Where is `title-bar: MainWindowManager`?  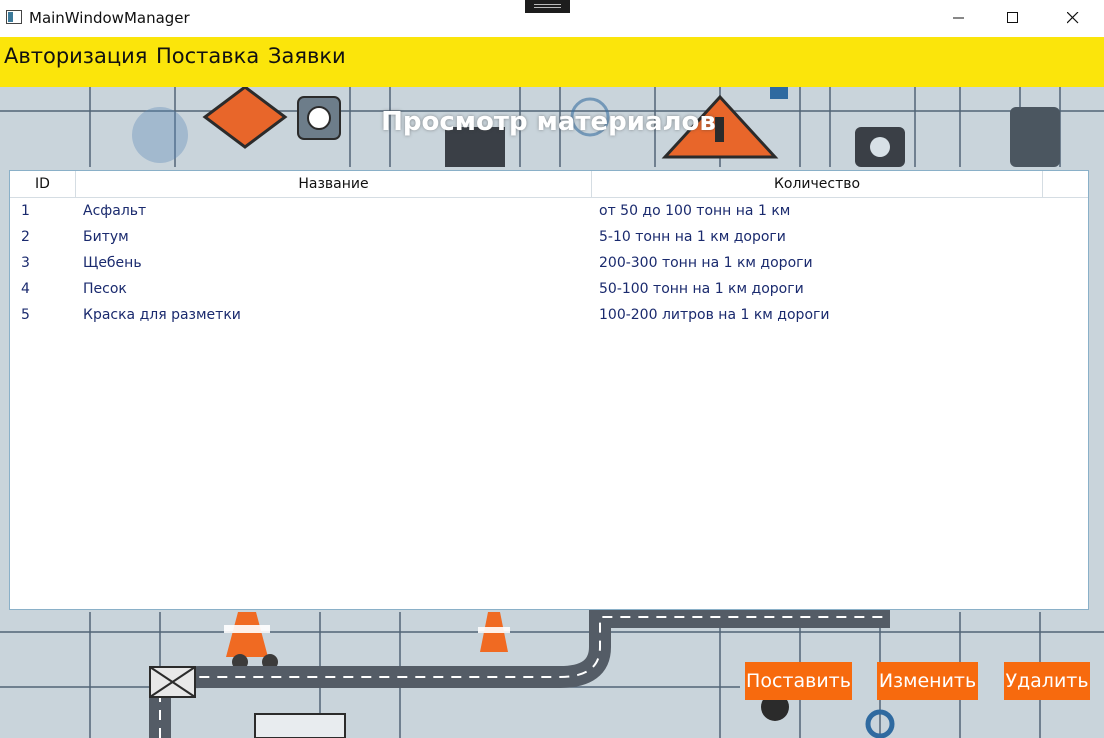
title-bar: MainWindowManager is located at coordinates (552, 18).